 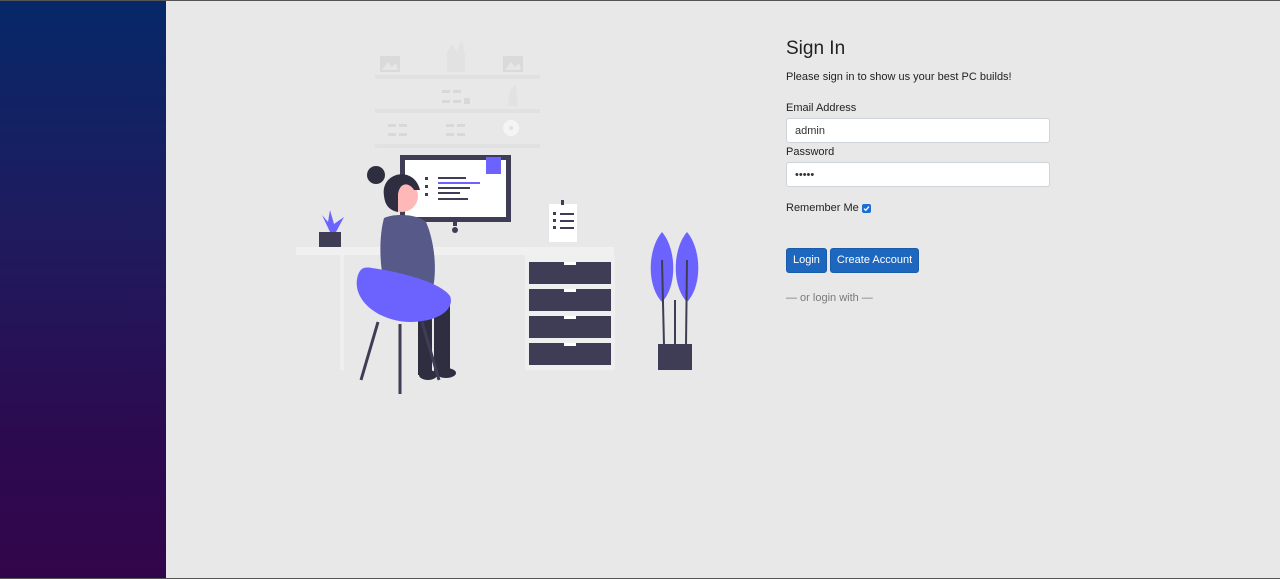 I want to click on clipboard, so click(x=563, y=221).